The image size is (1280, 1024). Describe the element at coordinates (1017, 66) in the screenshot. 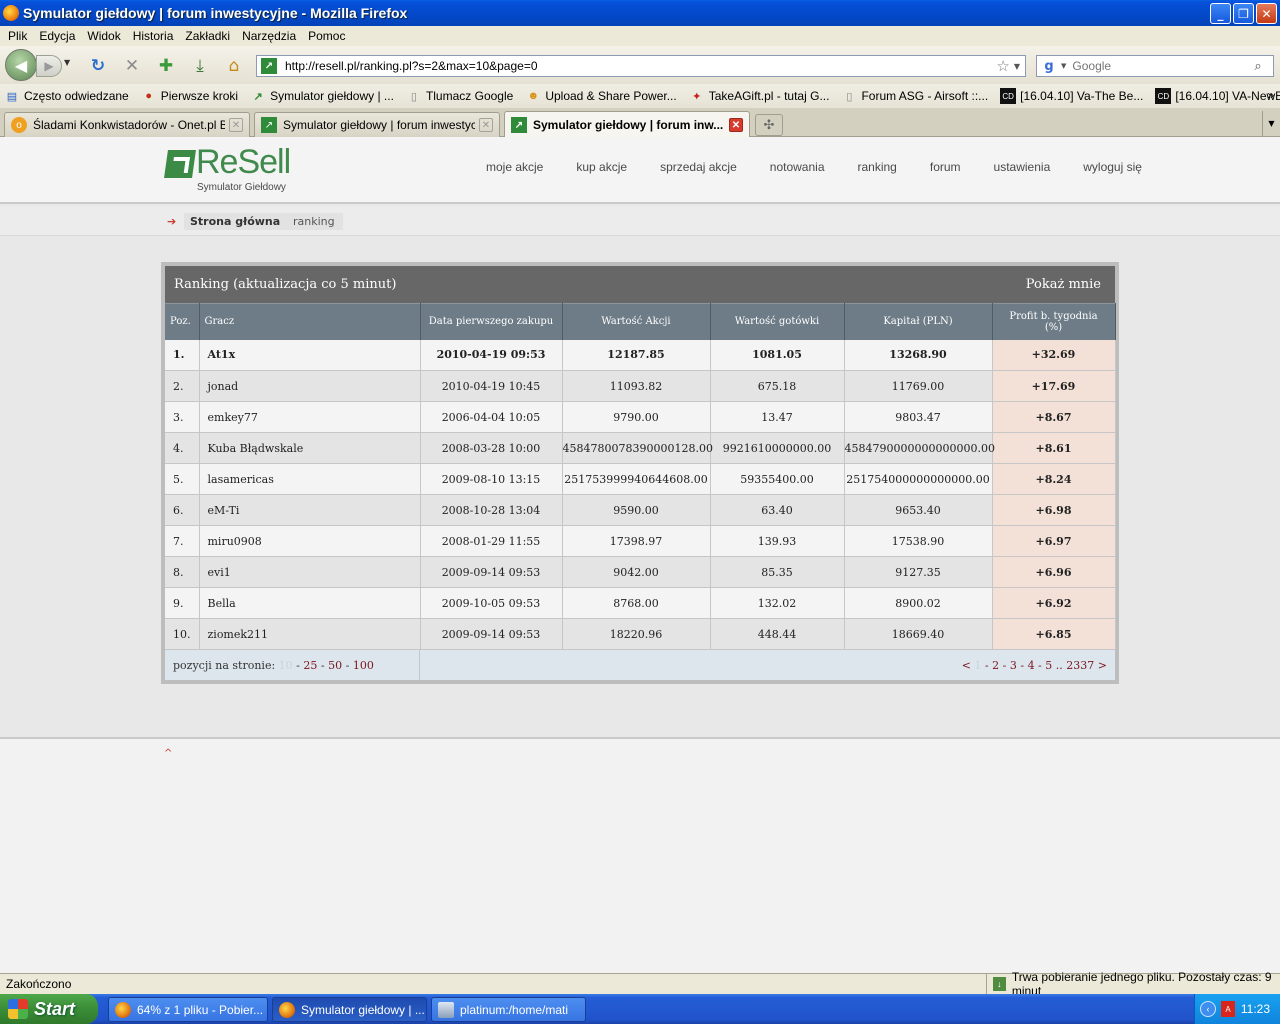

I see `url-dropdown-icon: ▼` at that location.